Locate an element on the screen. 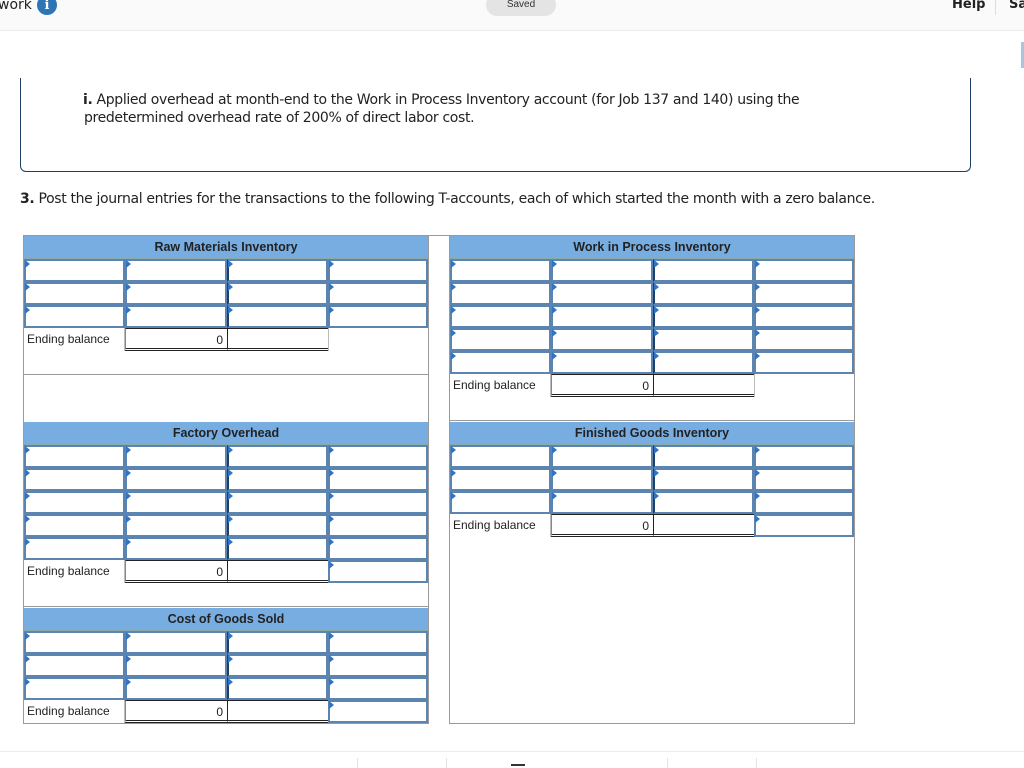 This screenshot has height=768, width=1024. t-account-cost-of-goods-sold: Cost of Goods Sold Ending balance 0 is located at coordinates (226, 665).